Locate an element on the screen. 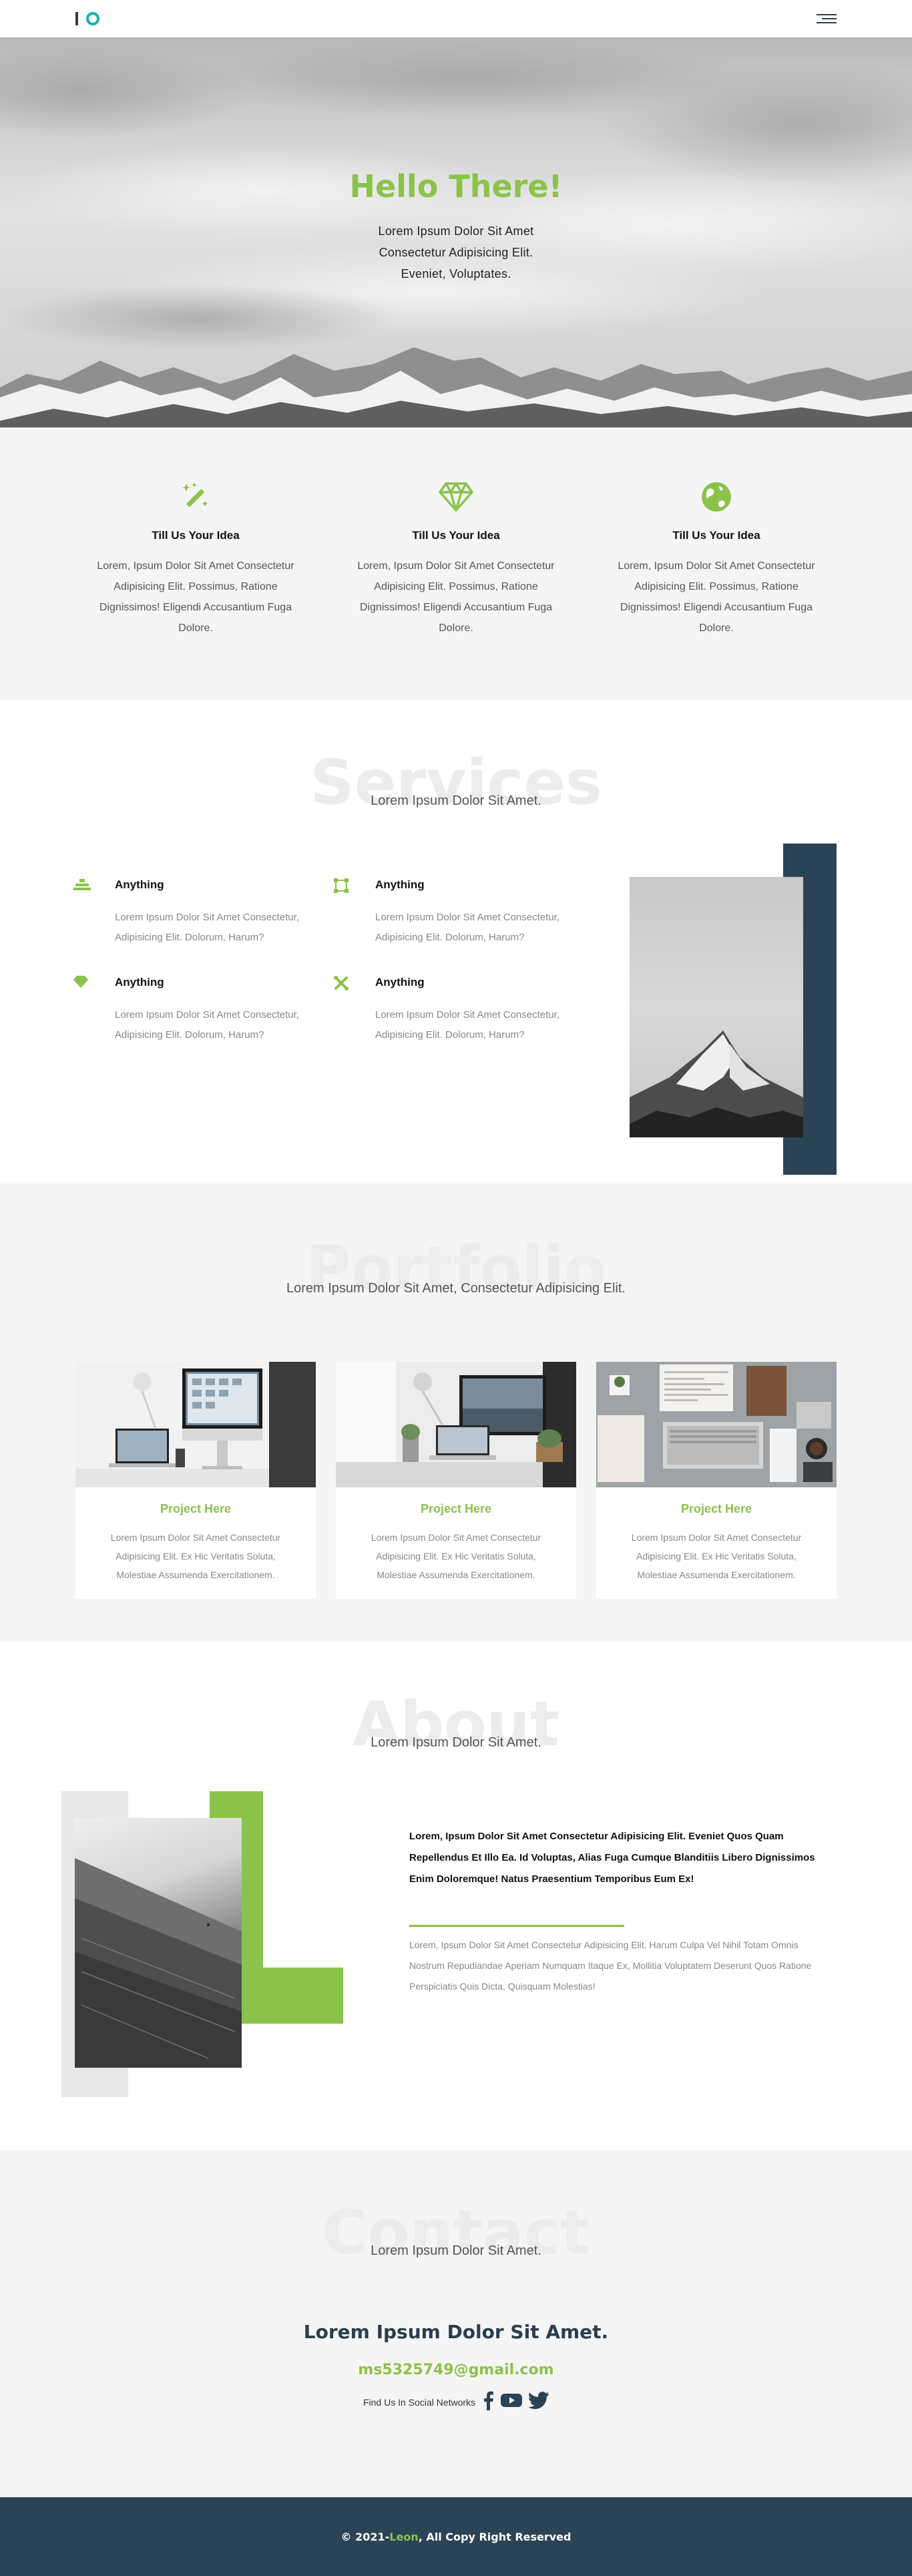  logo-ring-icon is located at coordinates (92, 18).